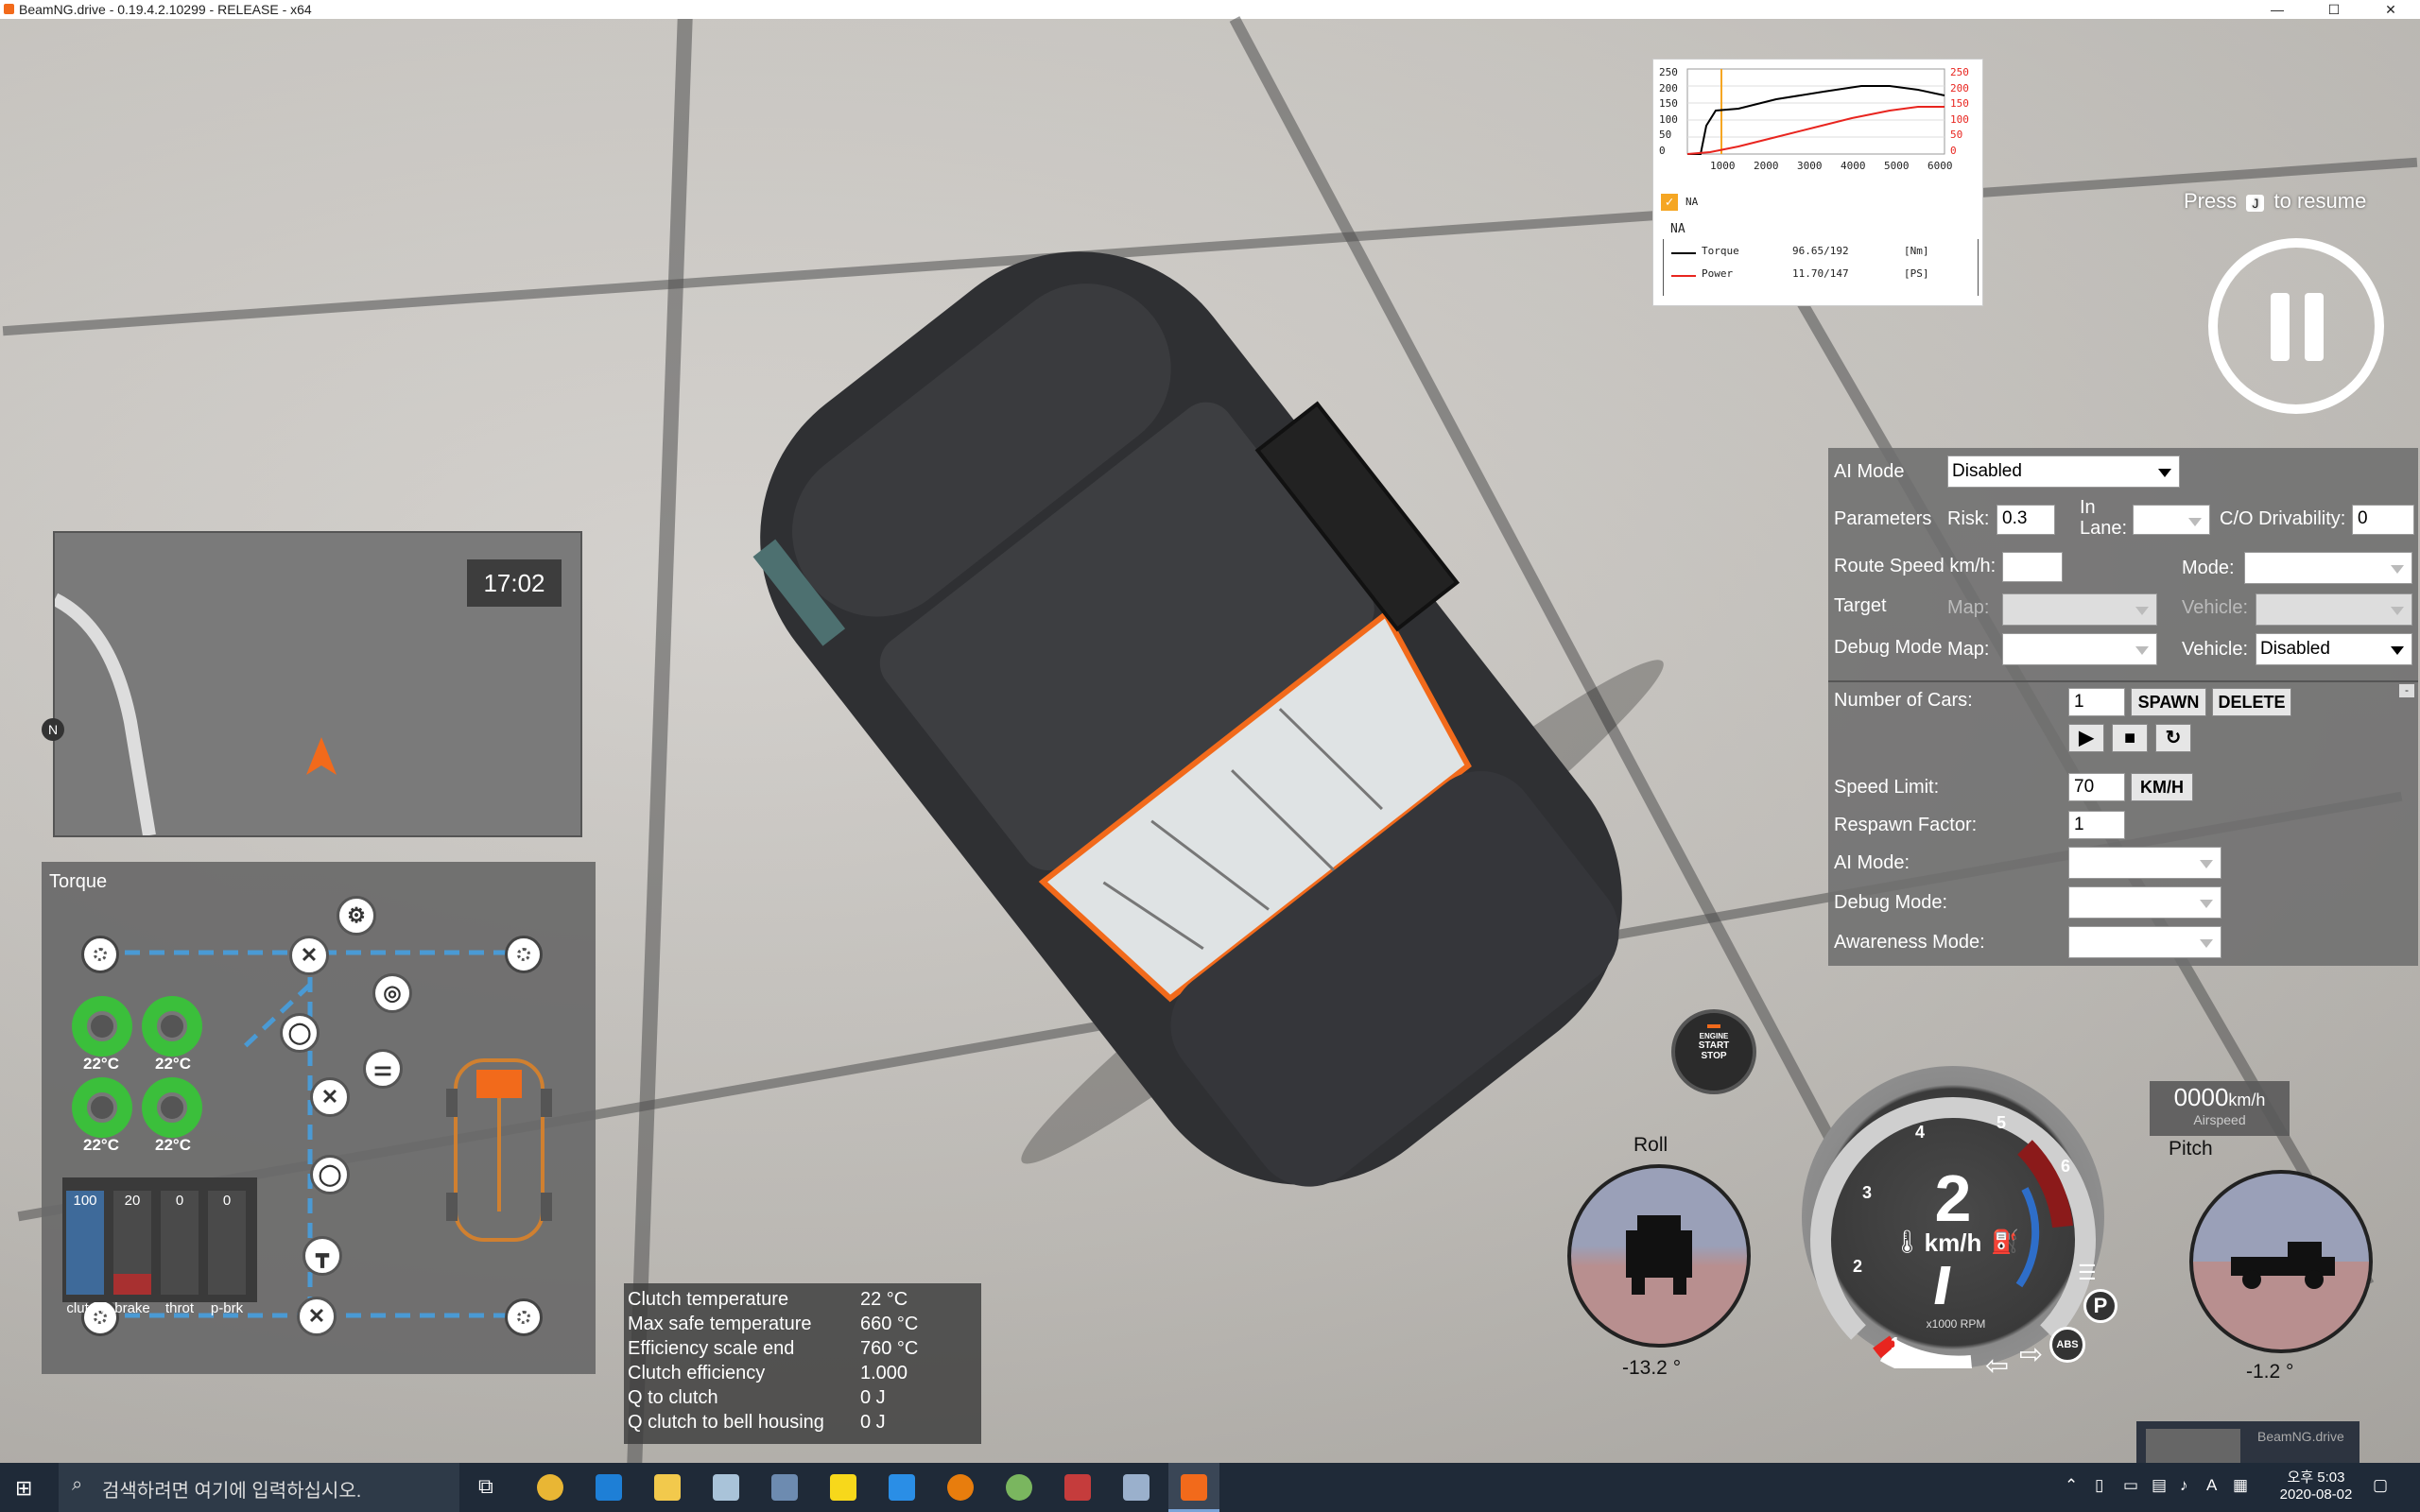  What do you see at coordinates (259, 1487) in the screenshot?
I see `taskbar-search-box: ⌕ 검색하려면 여기에 입력하십시오.` at bounding box center [259, 1487].